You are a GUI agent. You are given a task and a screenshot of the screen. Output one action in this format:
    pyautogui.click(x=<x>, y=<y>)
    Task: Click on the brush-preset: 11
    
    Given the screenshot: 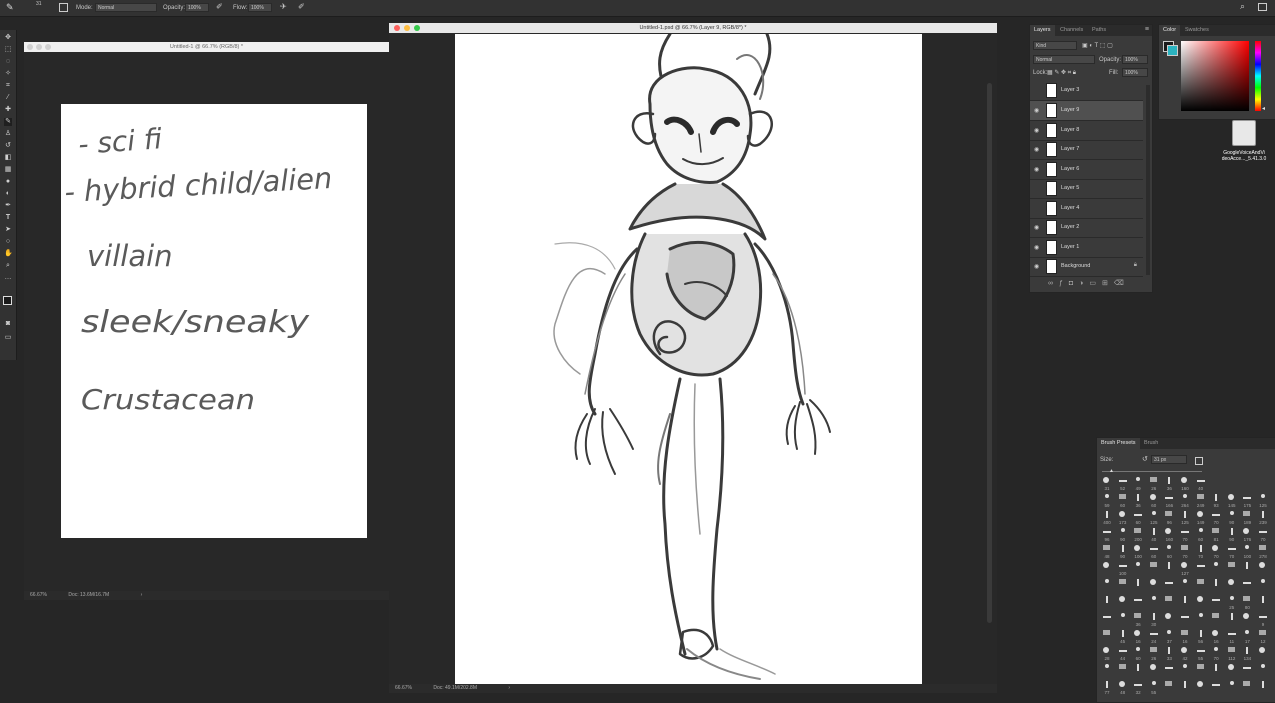 What is the action you would take?
    pyautogui.click(x=1232, y=637)
    